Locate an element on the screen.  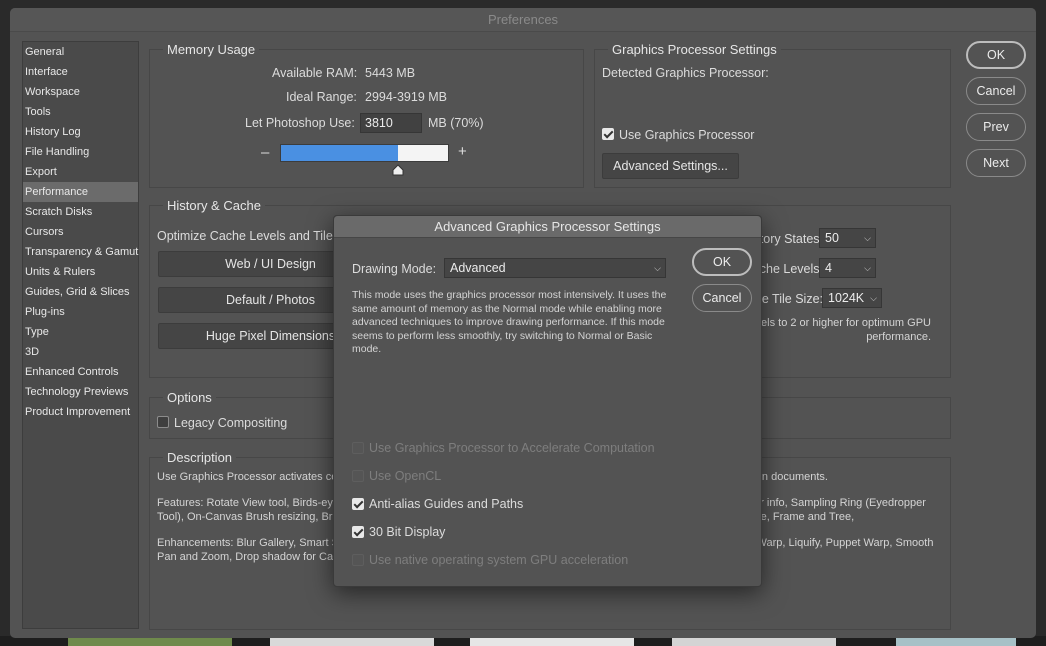
dialog-title: Advanced Graphics Processor Settings is located at coordinates (547, 227).